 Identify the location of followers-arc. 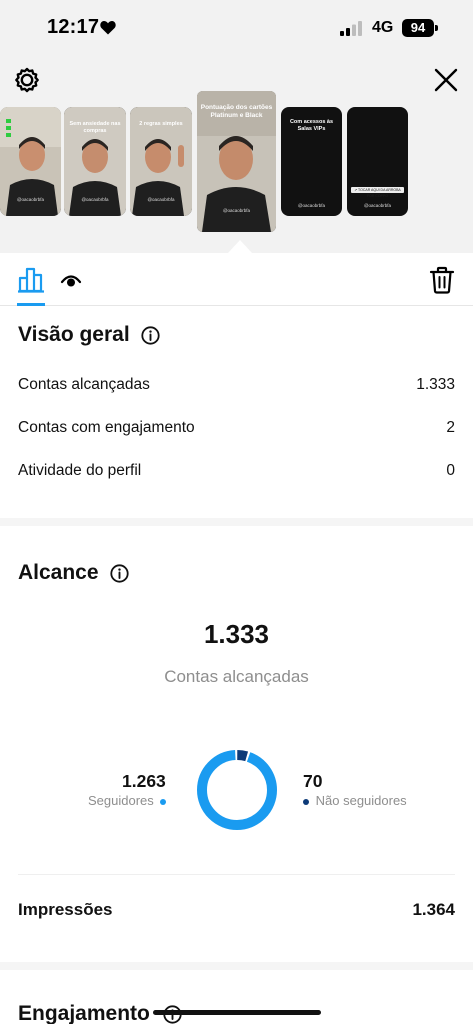
(237, 790).